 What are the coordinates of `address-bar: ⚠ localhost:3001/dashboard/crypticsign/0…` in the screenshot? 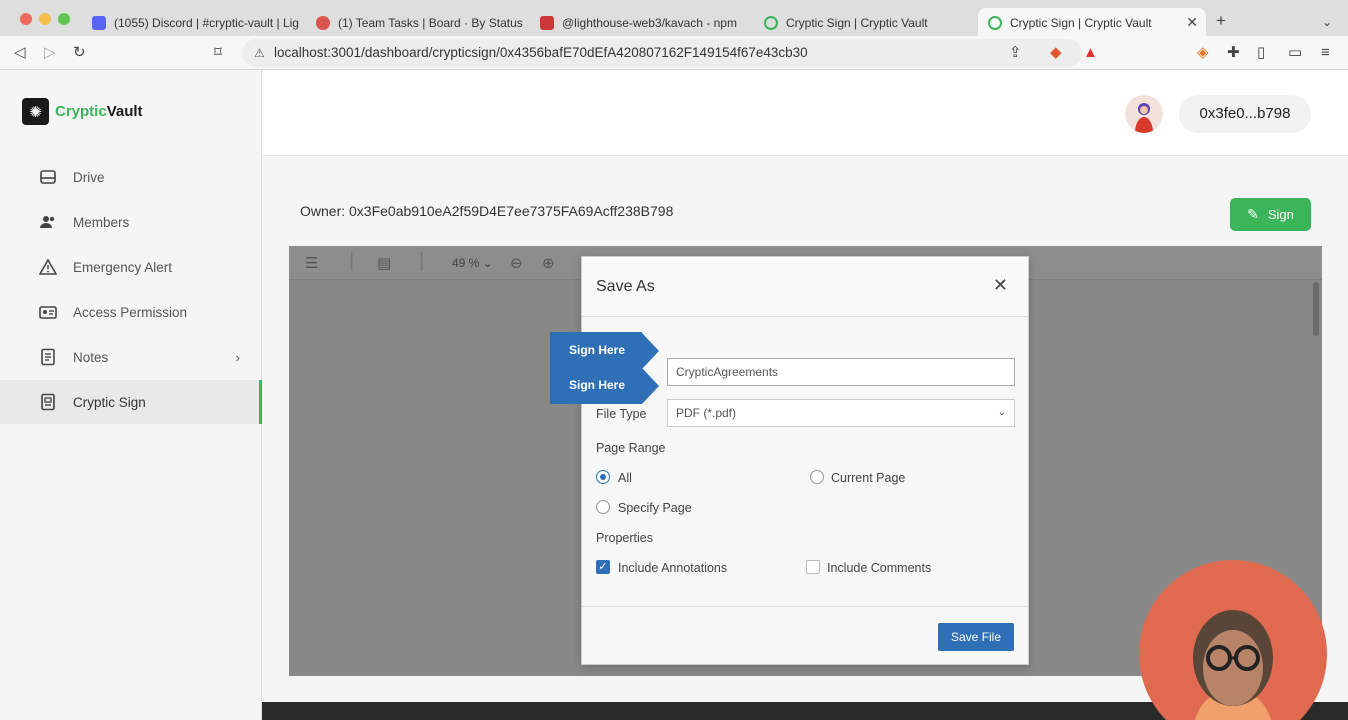 It's located at (662, 53).